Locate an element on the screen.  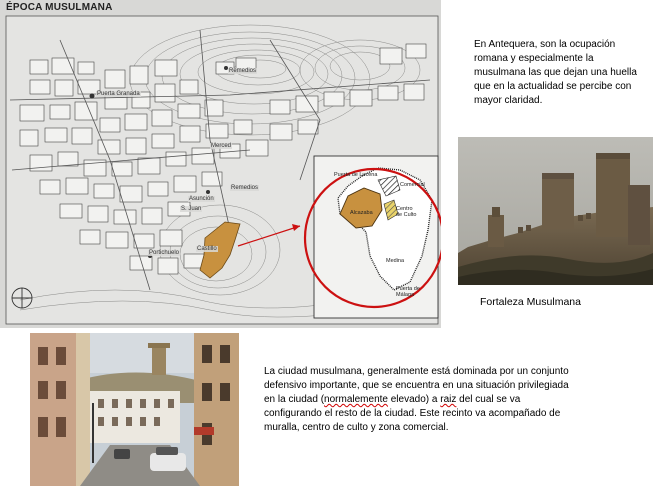
fortress-photo is located at coordinates (555, 211).